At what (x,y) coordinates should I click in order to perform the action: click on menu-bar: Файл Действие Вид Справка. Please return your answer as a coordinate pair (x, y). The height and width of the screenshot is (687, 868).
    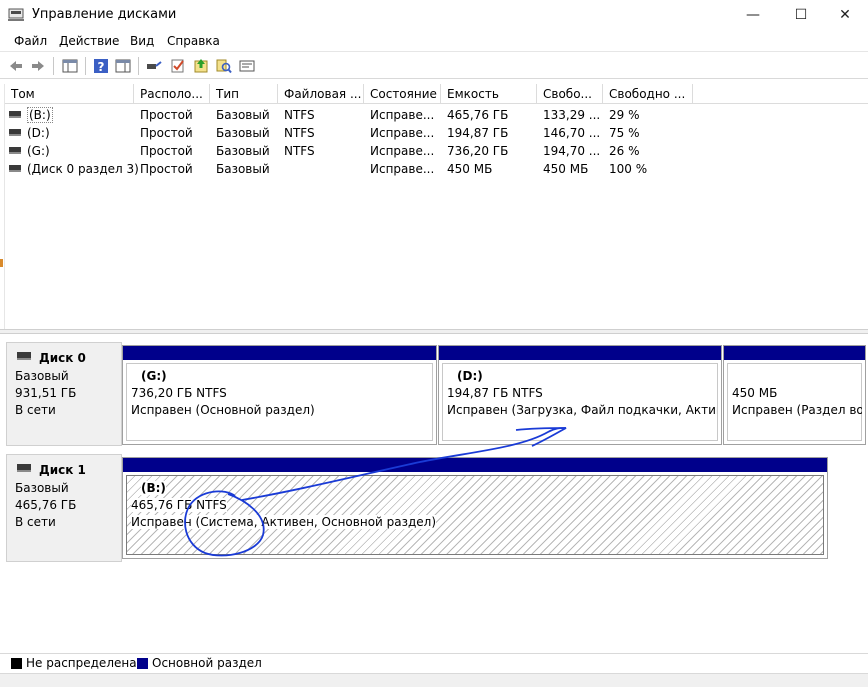
    Looking at the image, I should click on (434, 41).